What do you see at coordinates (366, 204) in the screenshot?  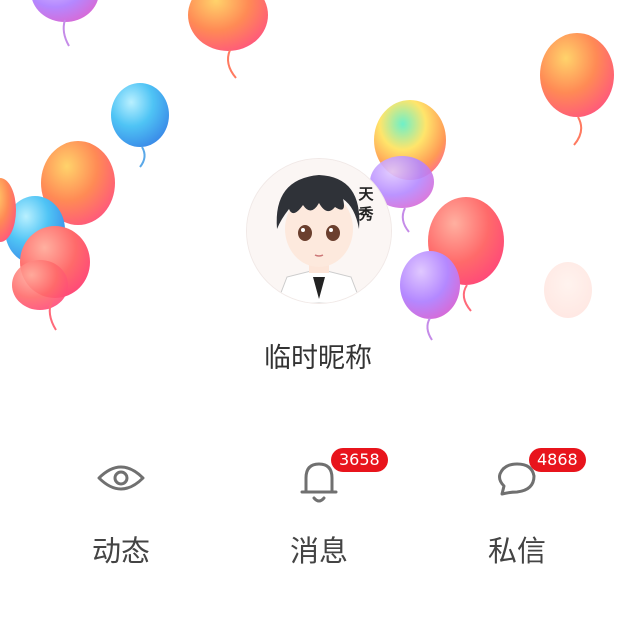 I see `avatar-tag: 天 秀` at bounding box center [366, 204].